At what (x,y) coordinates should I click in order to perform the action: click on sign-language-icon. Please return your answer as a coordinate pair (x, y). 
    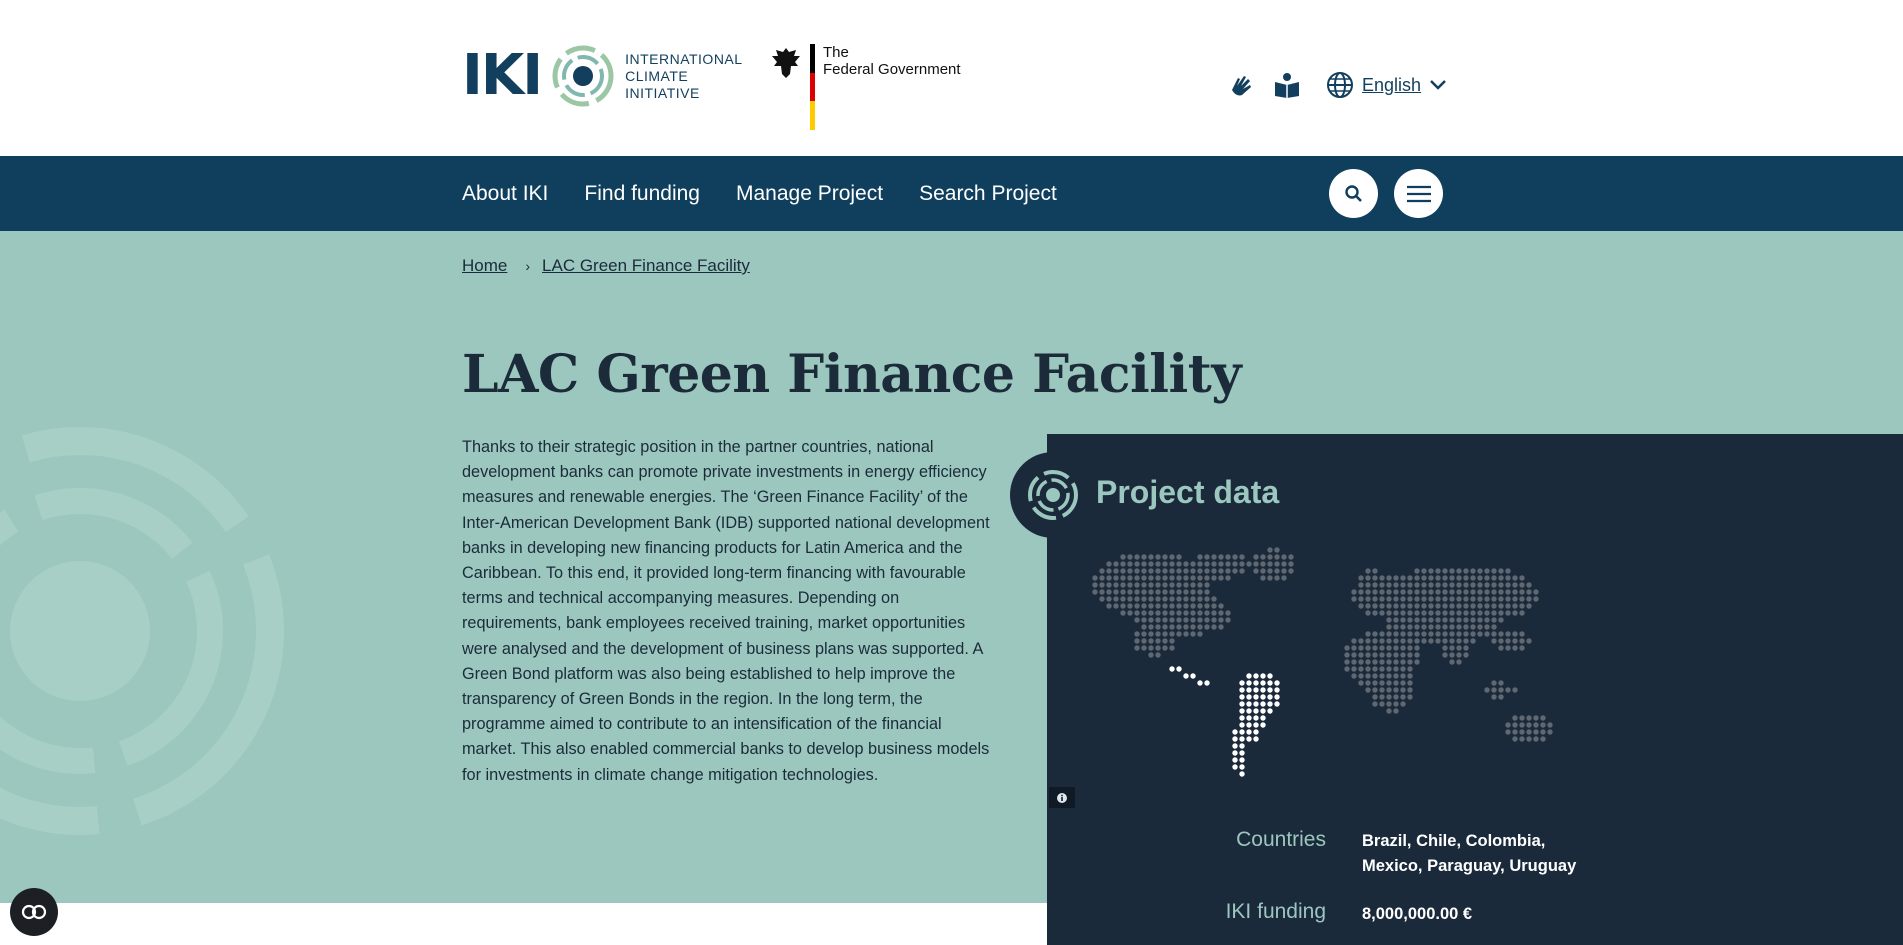
    Looking at the image, I should click on (1241, 85).